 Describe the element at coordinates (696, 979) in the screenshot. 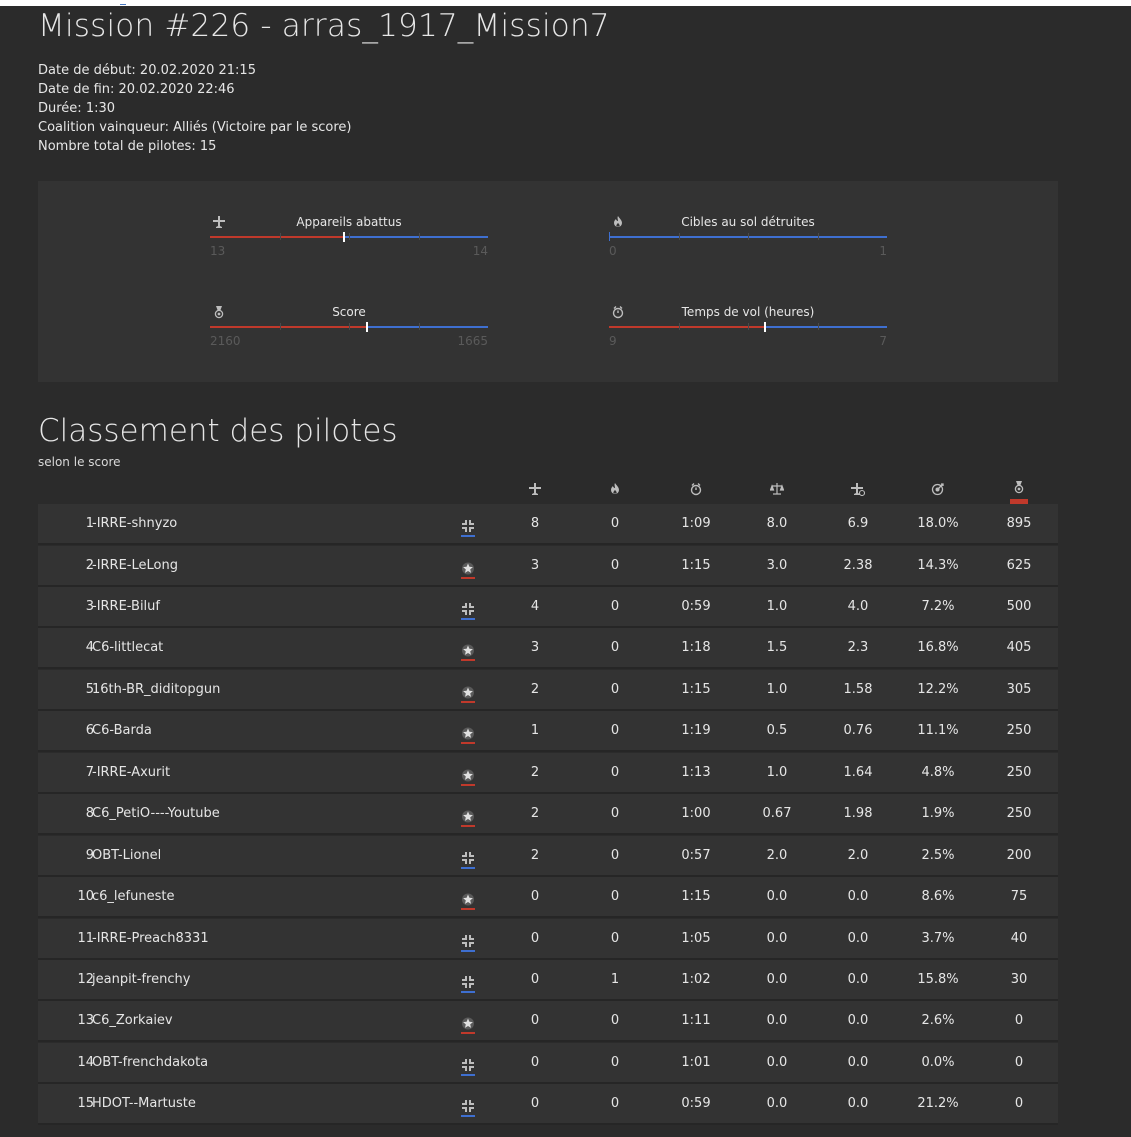

I see `time-cell: 1:02` at that location.